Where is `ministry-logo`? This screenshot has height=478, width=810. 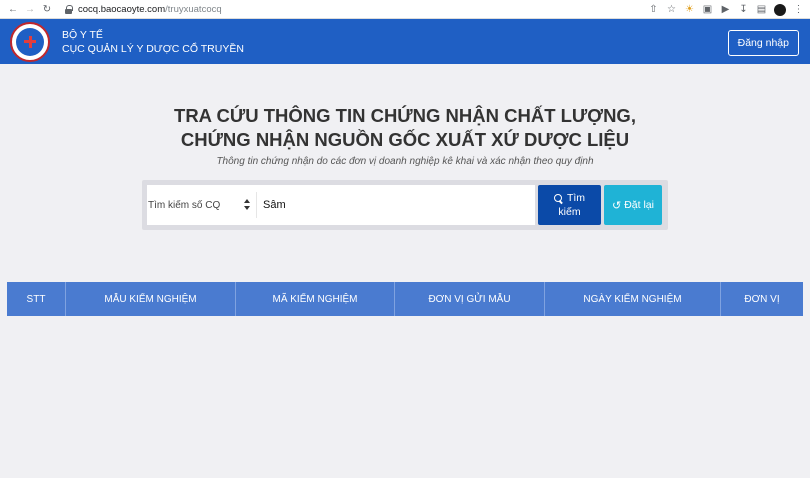 ministry-logo is located at coordinates (30, 41).